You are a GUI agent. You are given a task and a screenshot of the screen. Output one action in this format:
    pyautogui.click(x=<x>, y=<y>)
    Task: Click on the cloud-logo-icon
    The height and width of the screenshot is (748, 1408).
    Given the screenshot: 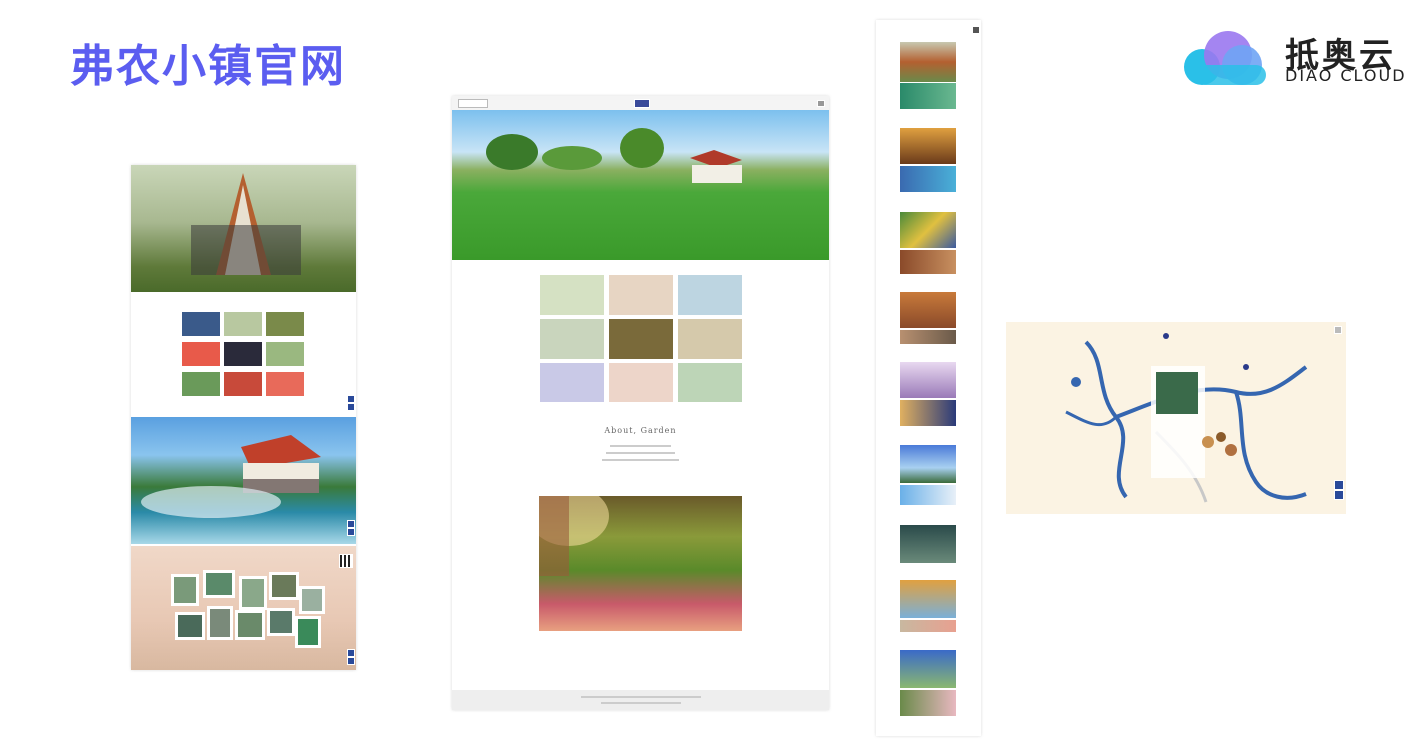 What is the action you would take?
    pyautogui.click(x=1225, y=58)
    